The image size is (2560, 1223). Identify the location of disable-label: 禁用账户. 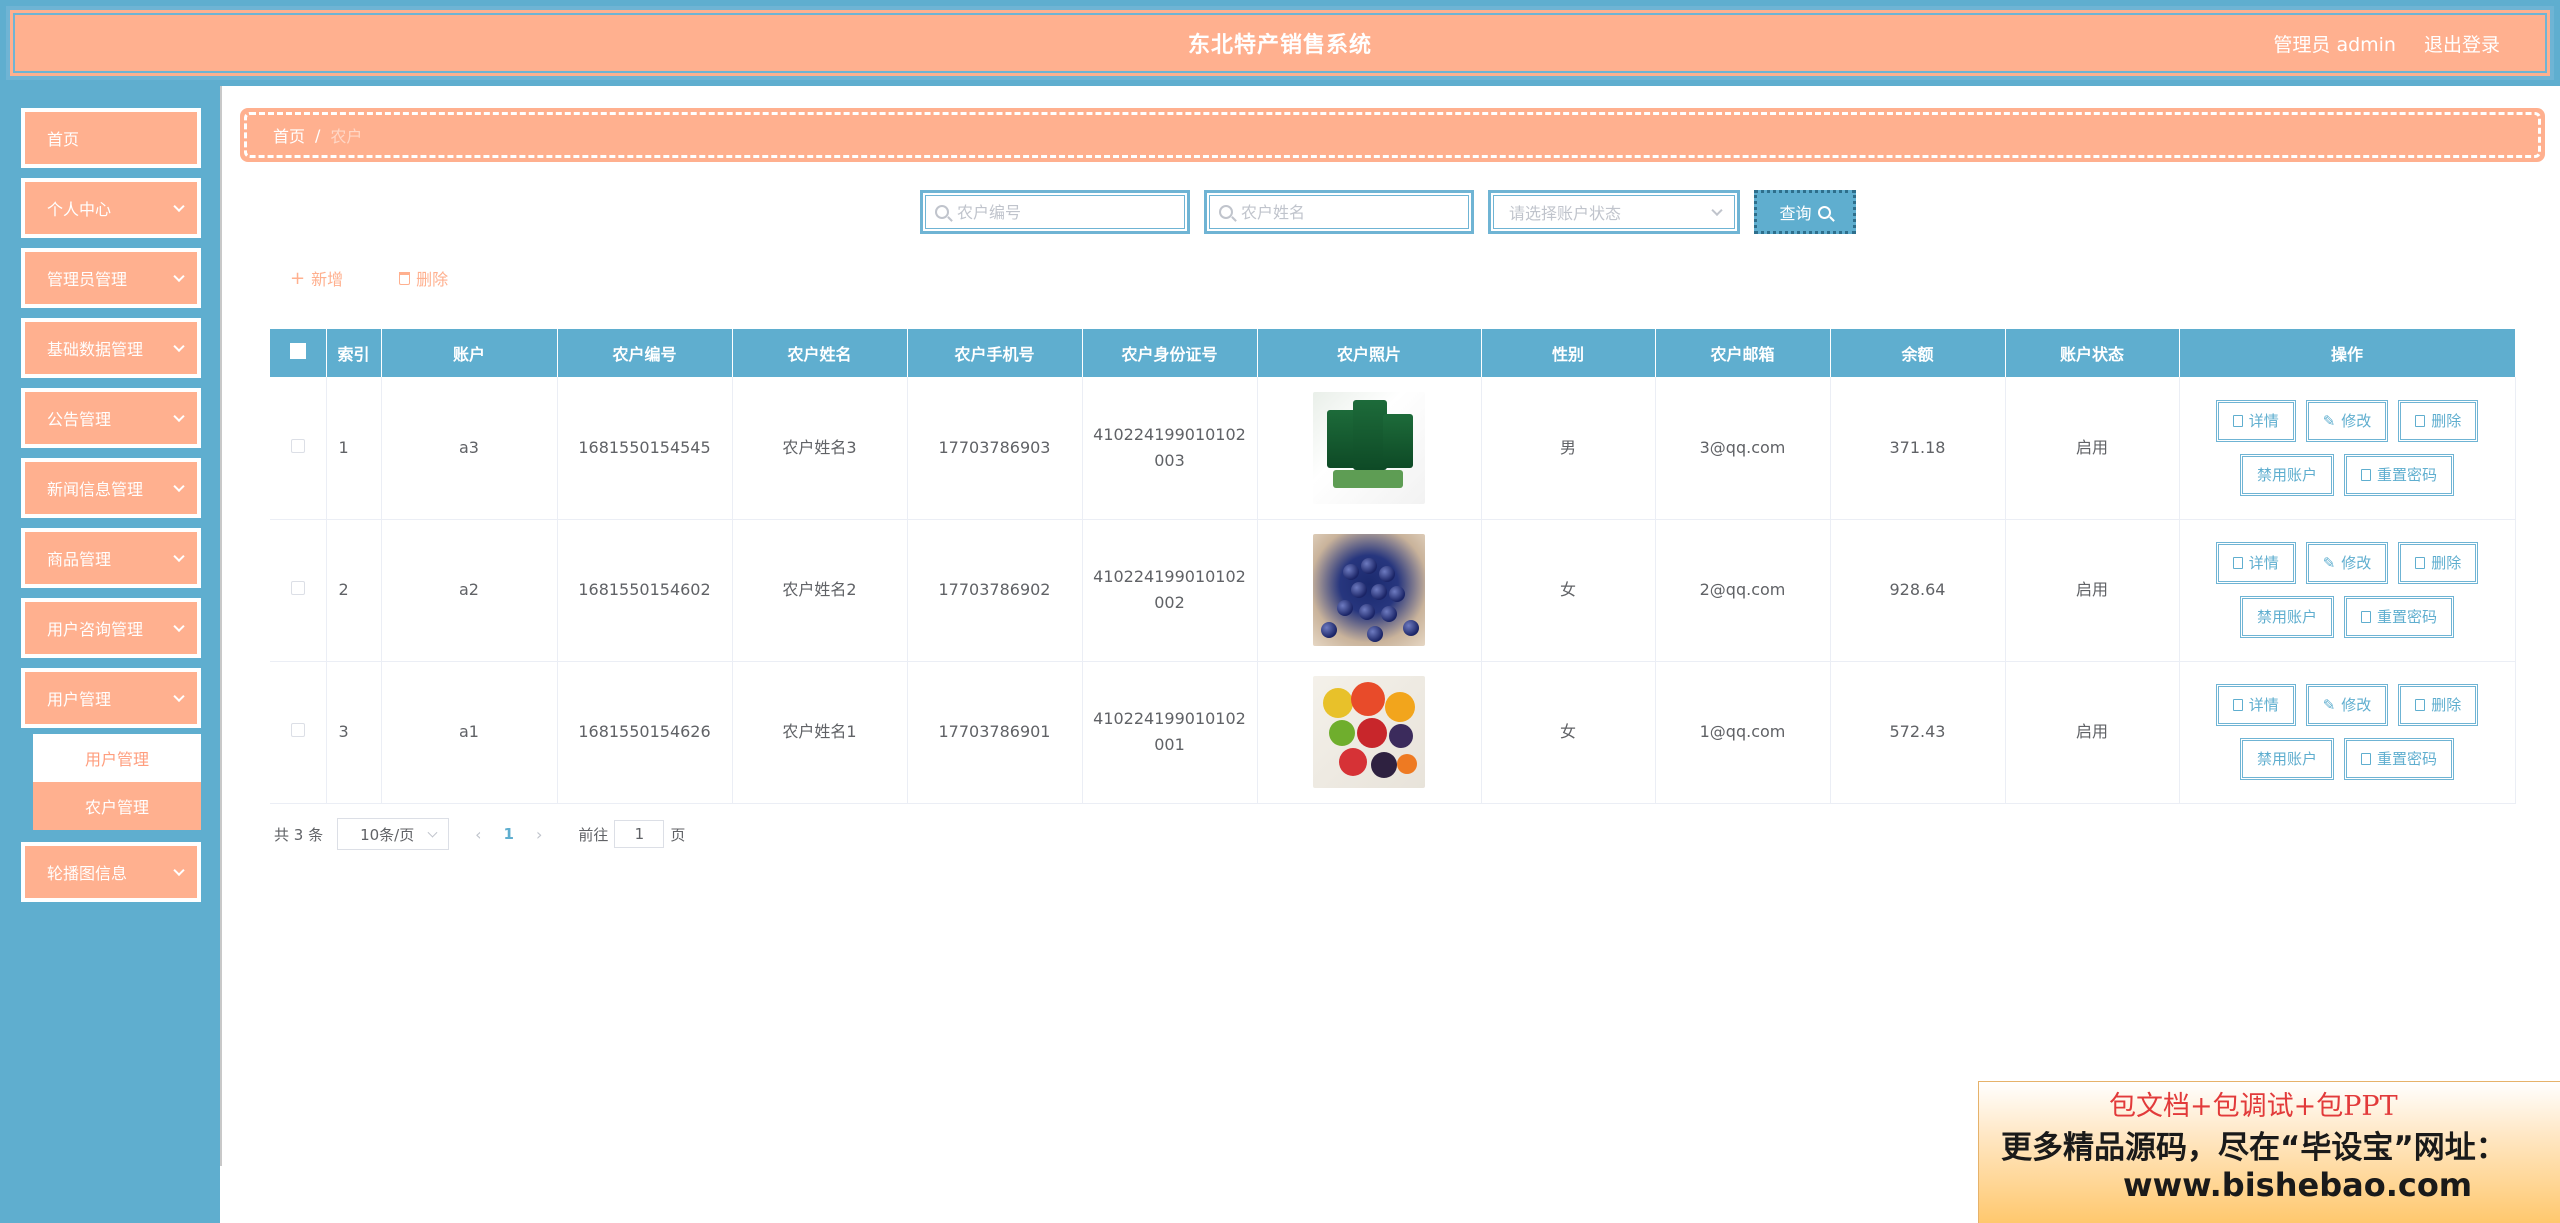
(2286, 474).